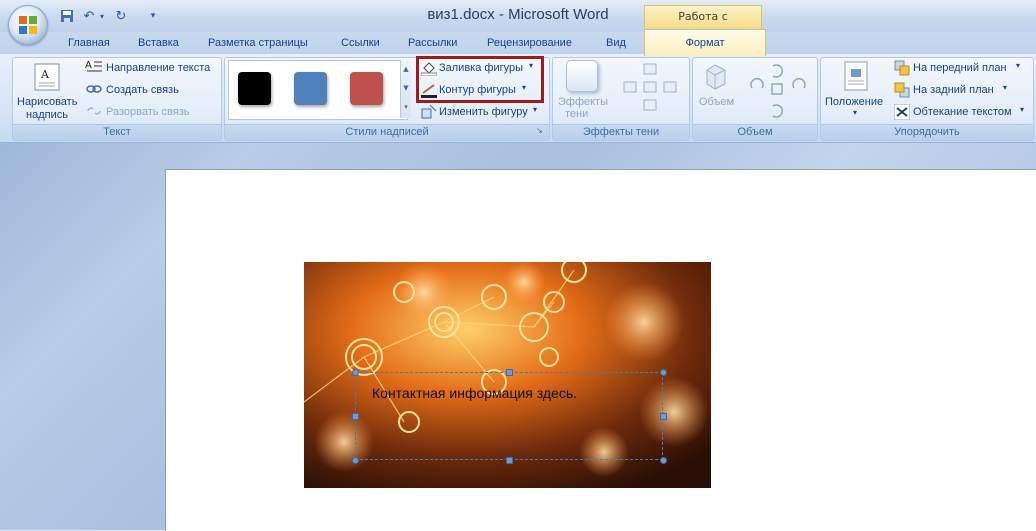 The image size is (1036, 531). Describe the element at coordinates (94, 67) in the screenshot. I see `text-direction-icon: A` at that location.